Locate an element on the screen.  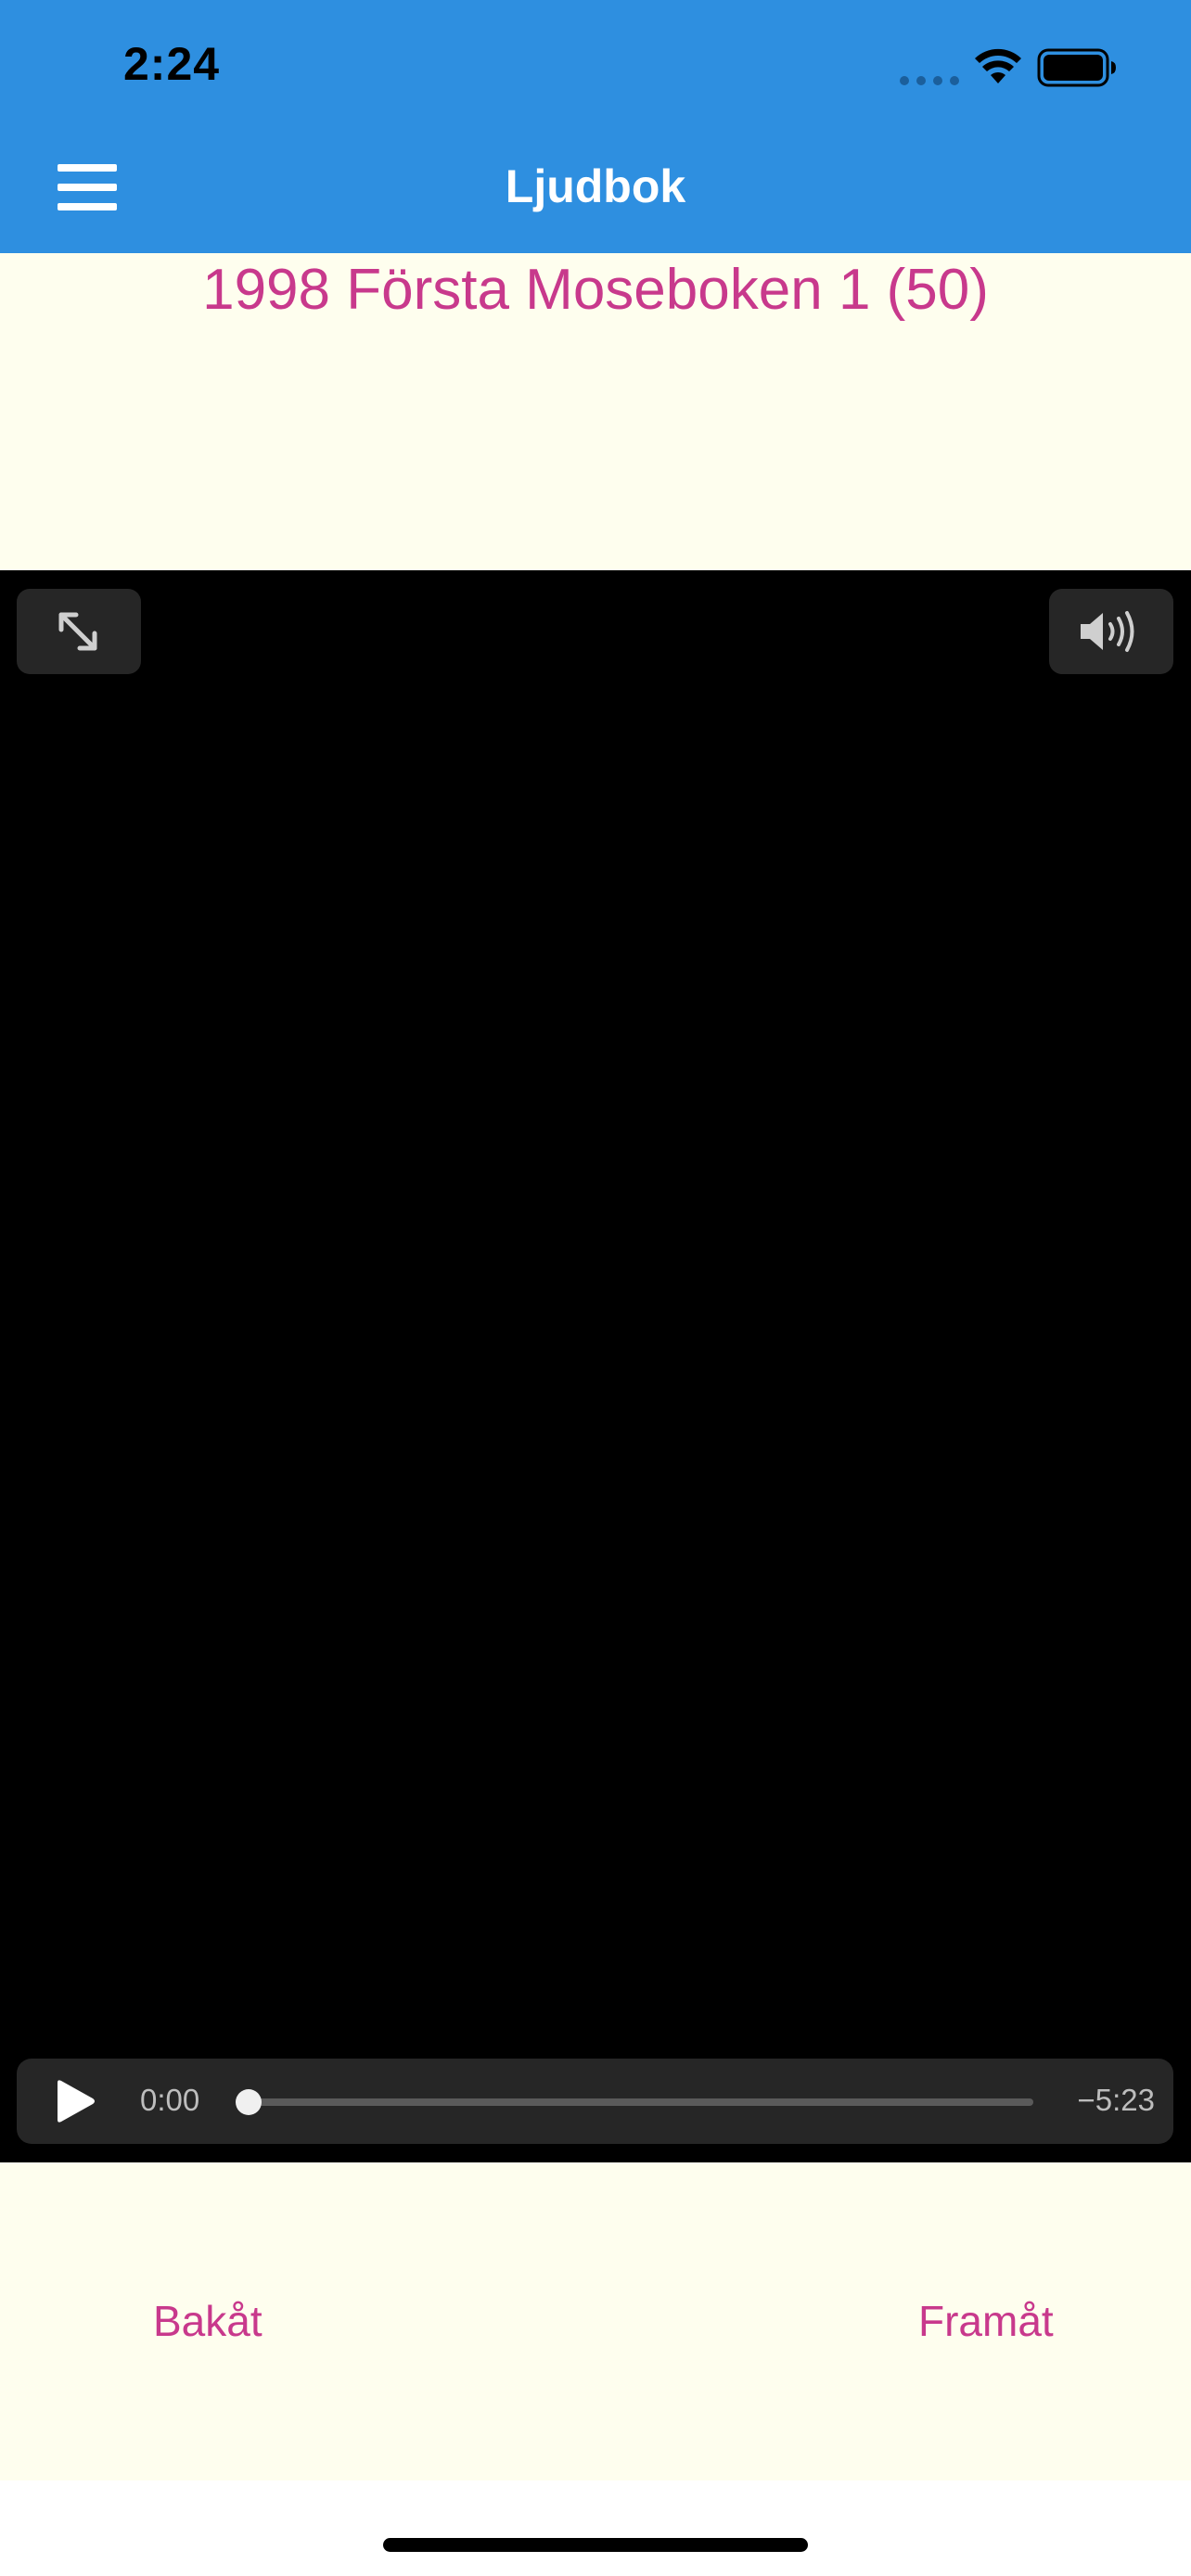
battery-full-icon is located at coordinates (1076, 67).